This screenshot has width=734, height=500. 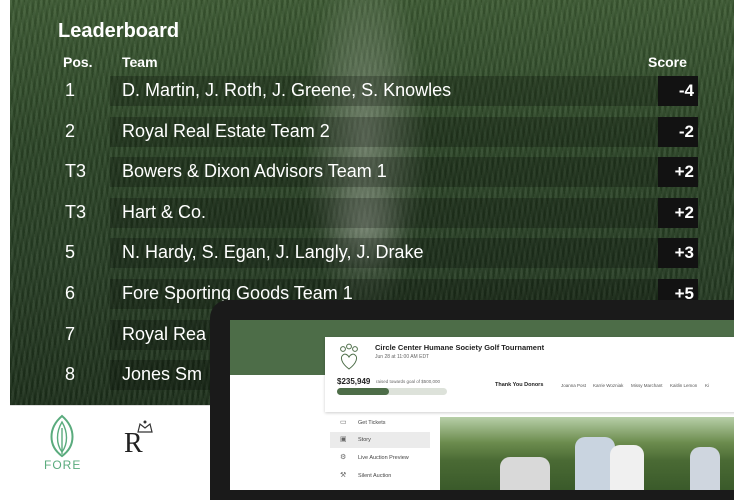 What do you see at coordinates (140, 62) in the screenshot?
I see `team-header: Team` at bounding box center [140, 62].